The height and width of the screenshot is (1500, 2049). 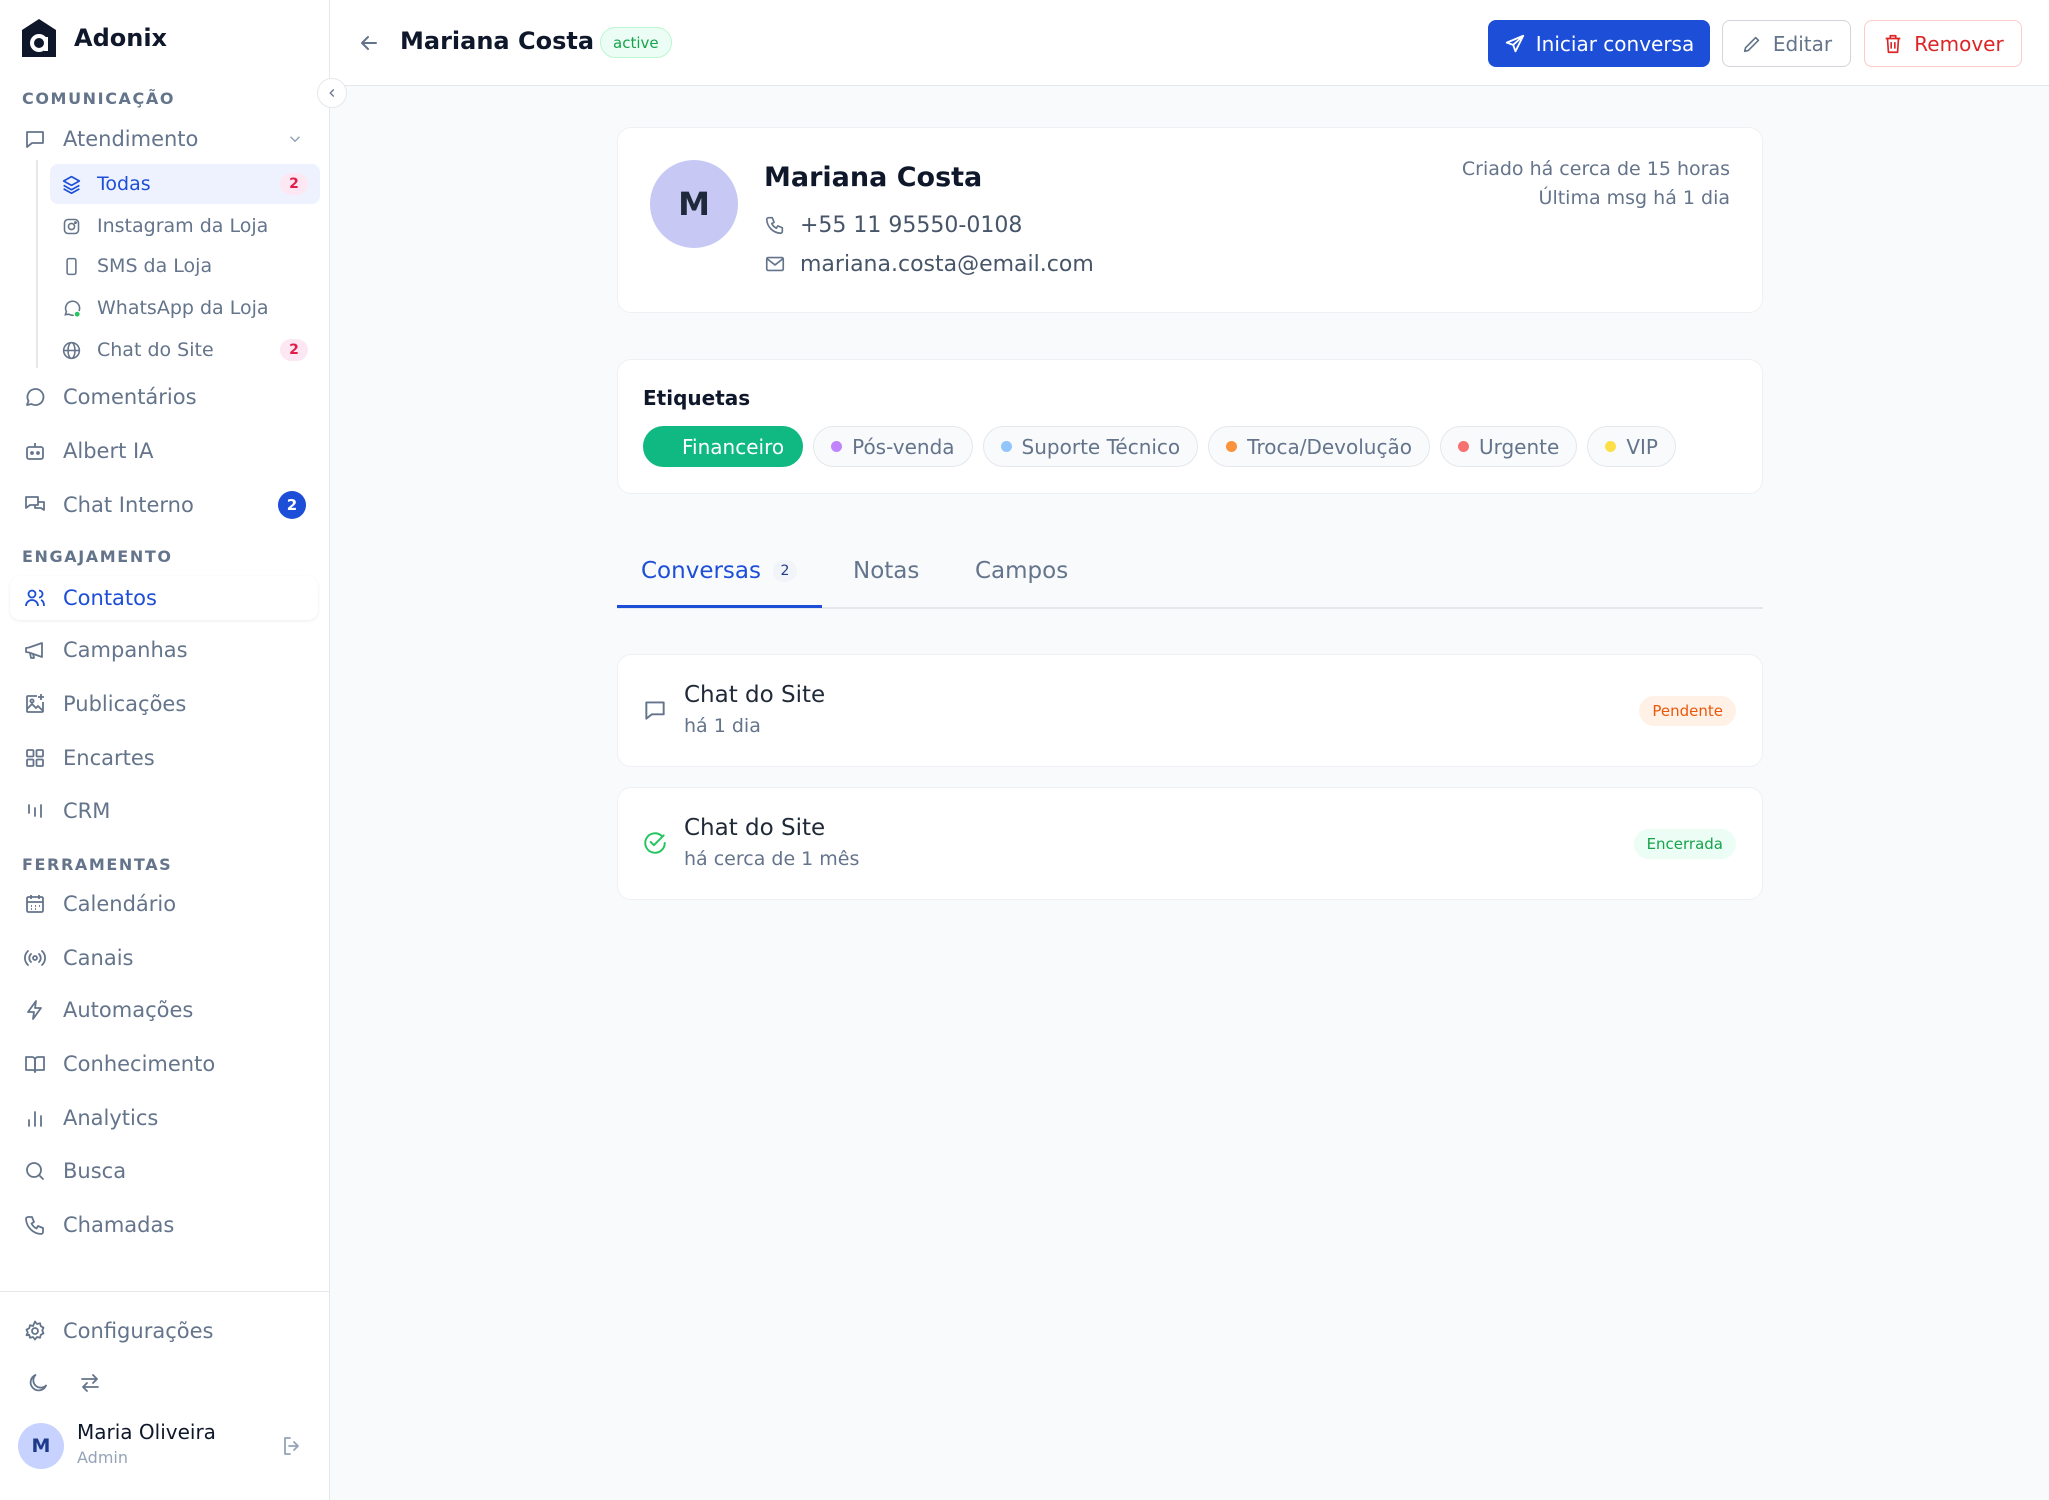 I want to click on sidebar-item-crm: CRM, so click(x=164, y=811).